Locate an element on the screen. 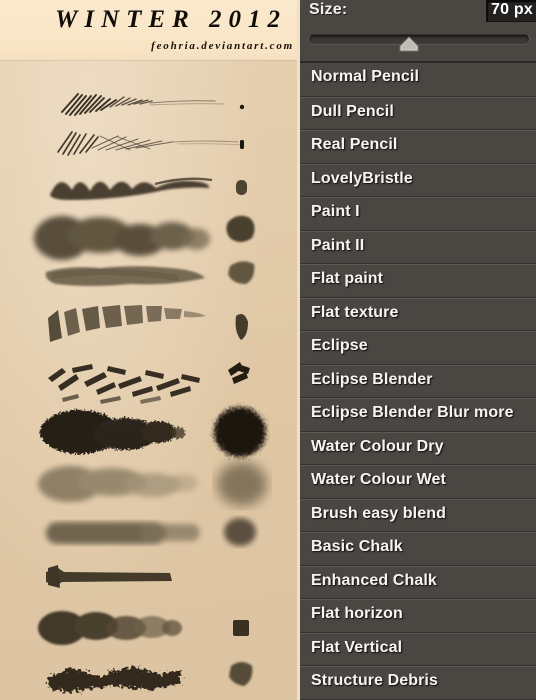 The width and height of the screenshot is (536, 700). size-value-input: 70 px is located at coordinates (511, 11).